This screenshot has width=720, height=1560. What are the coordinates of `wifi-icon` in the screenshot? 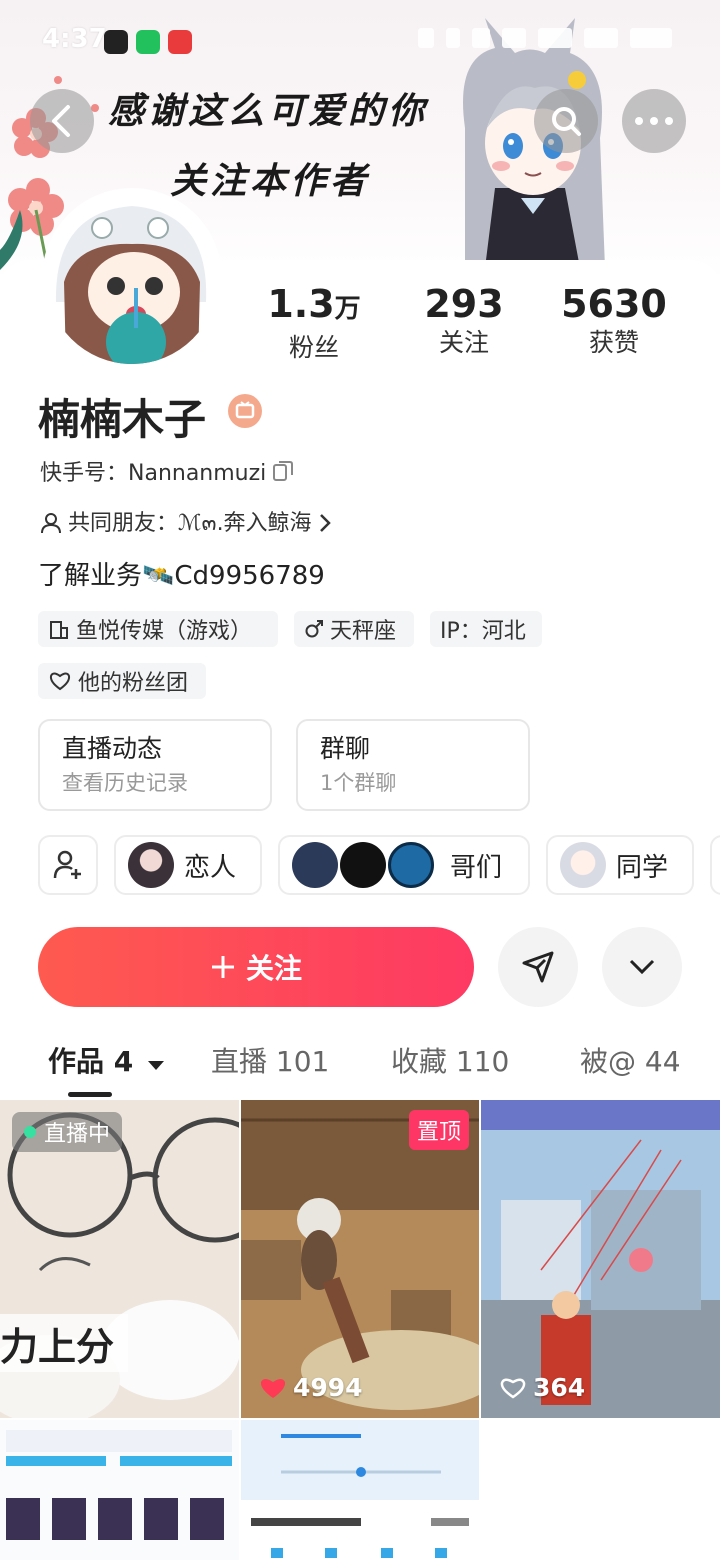 It's located at (514, 38).